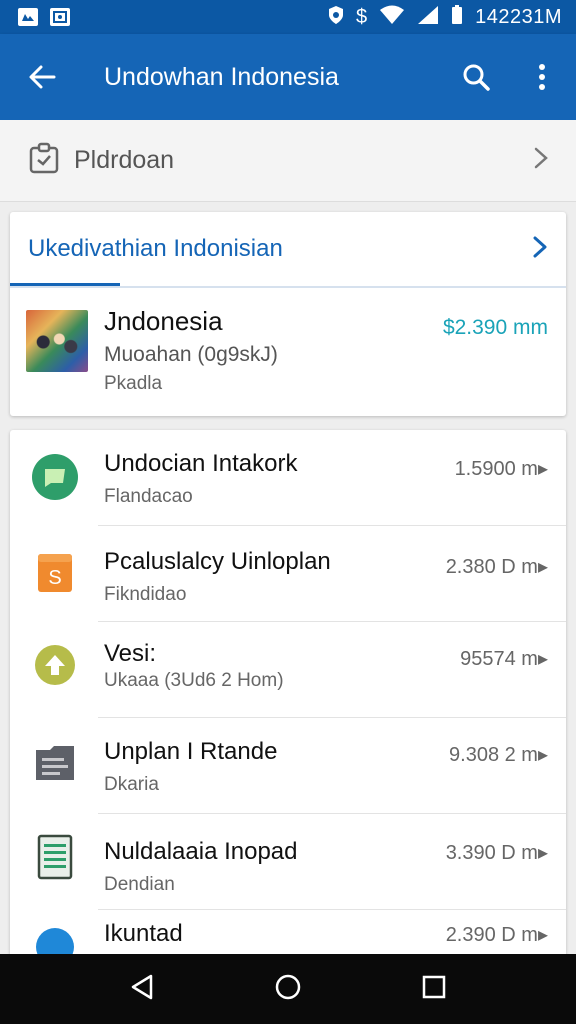  What do you see at coordinates (191, 354) in the screenshot?
I see `featured-subtitle: Muoahan (0g9skJ)` at bounding box center [191, 354].